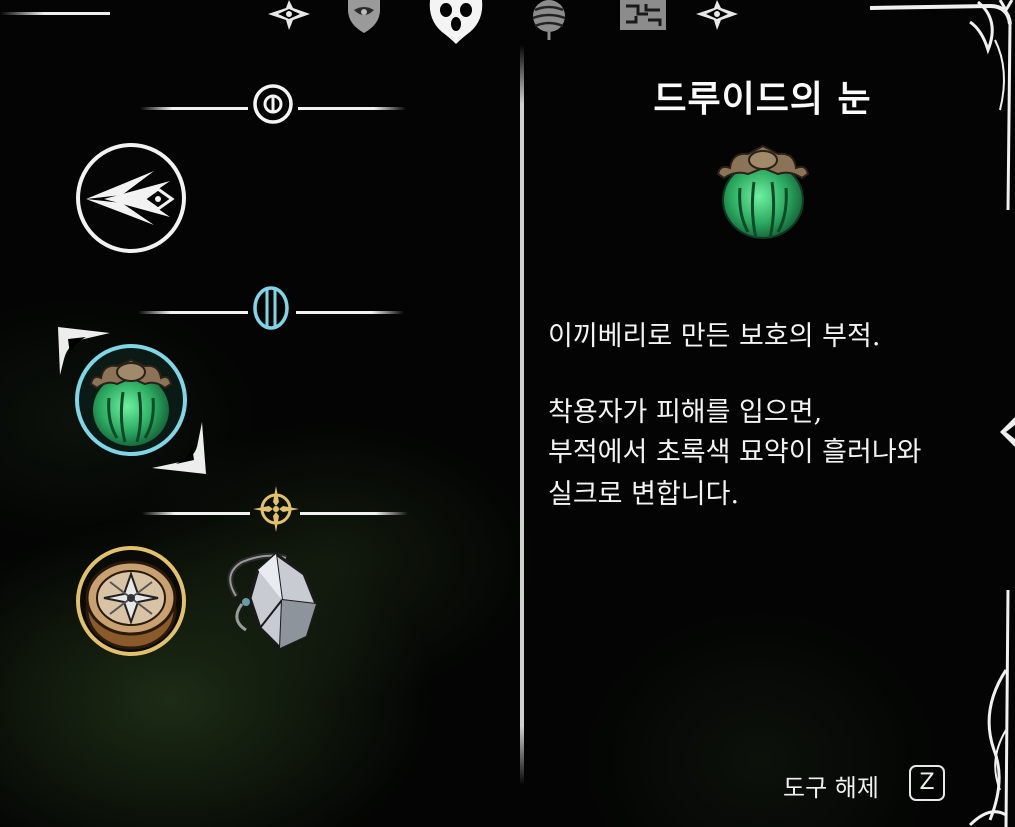 Image resolution: width=1015 pixels, height=827 pixels. I want to click on item-description-line: 이끼베리로 만든 보호의 부적., so click(714, 336).